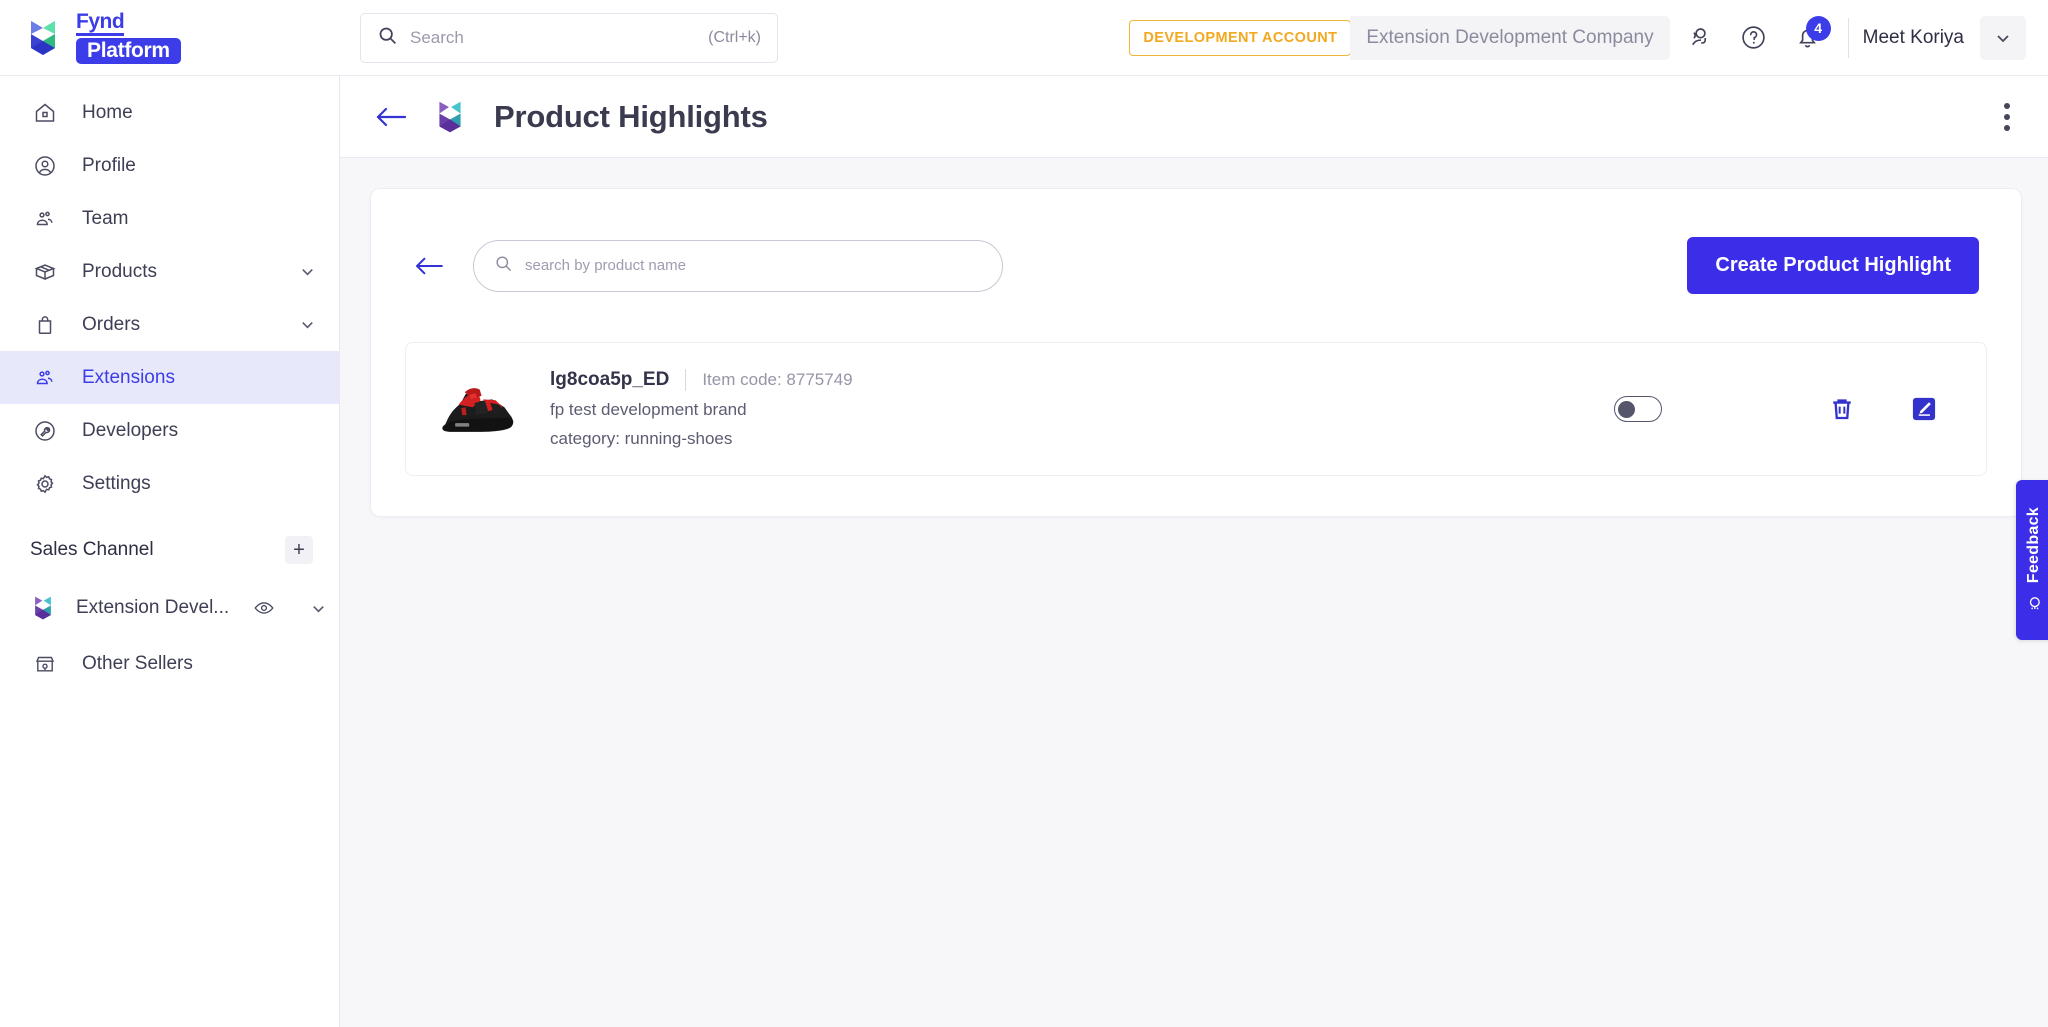 Image resolution: width=2048 pixels, height=1027 pixels. What do you see at coordinates (1240, 37) in the screenshot?
I see `development-account-badge: DEVELOPMENT ACCOUNT` at bounding box center [1240, 37].